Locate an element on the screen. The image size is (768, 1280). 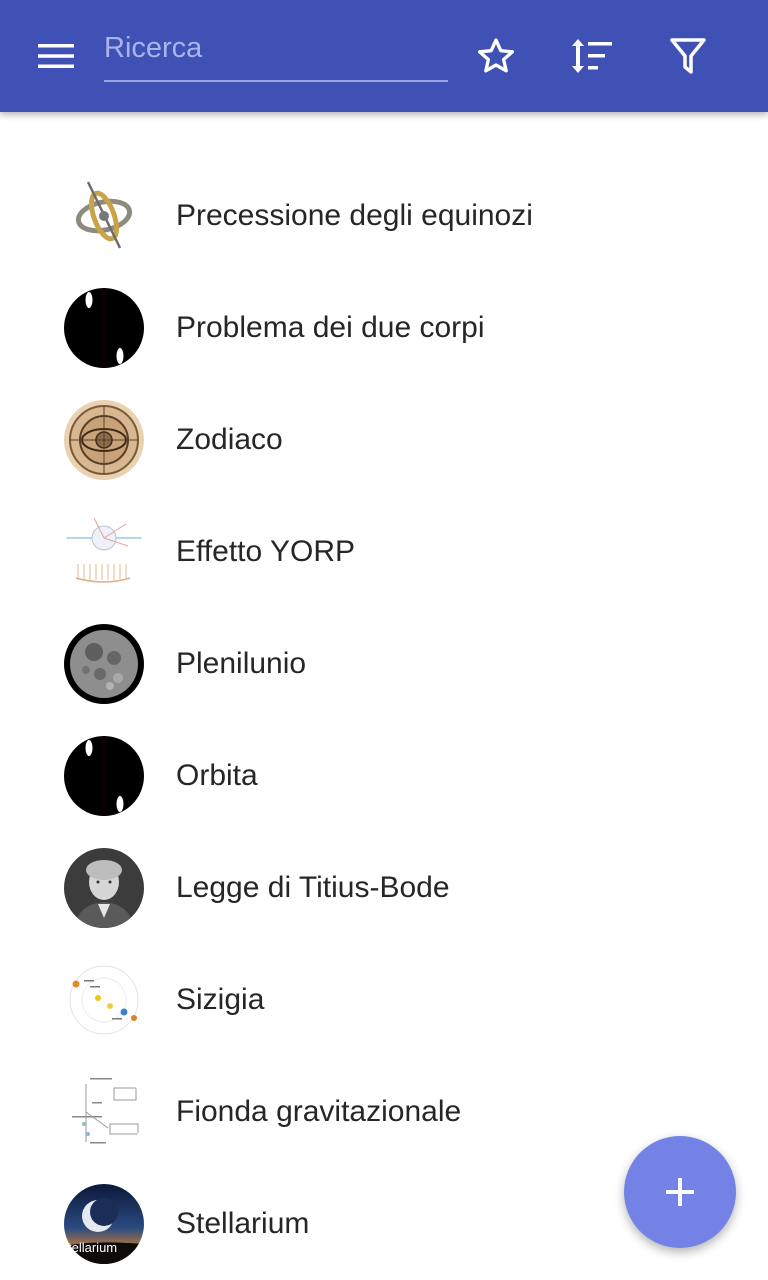
star-outline-icon is located at coordinates (496, 55).